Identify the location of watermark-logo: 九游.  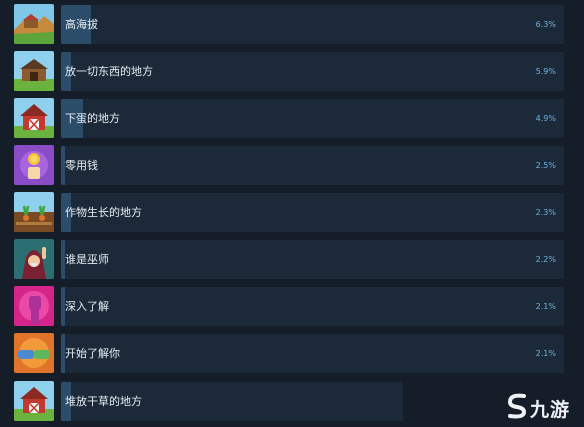
(537, 408).